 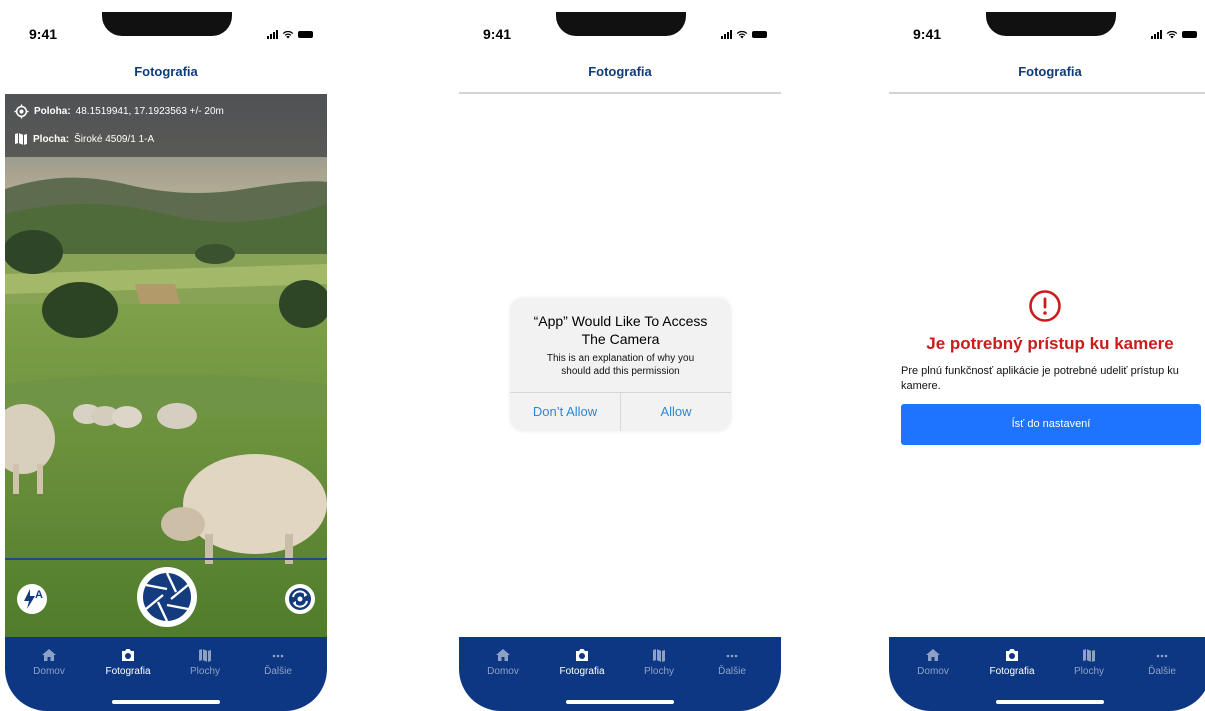 What do you see at coordinates (149, 111) in the screenshot?
I see `location-value: 48.1519941, 17.1923563 +/- 20m` at bounding box center [149, 111].